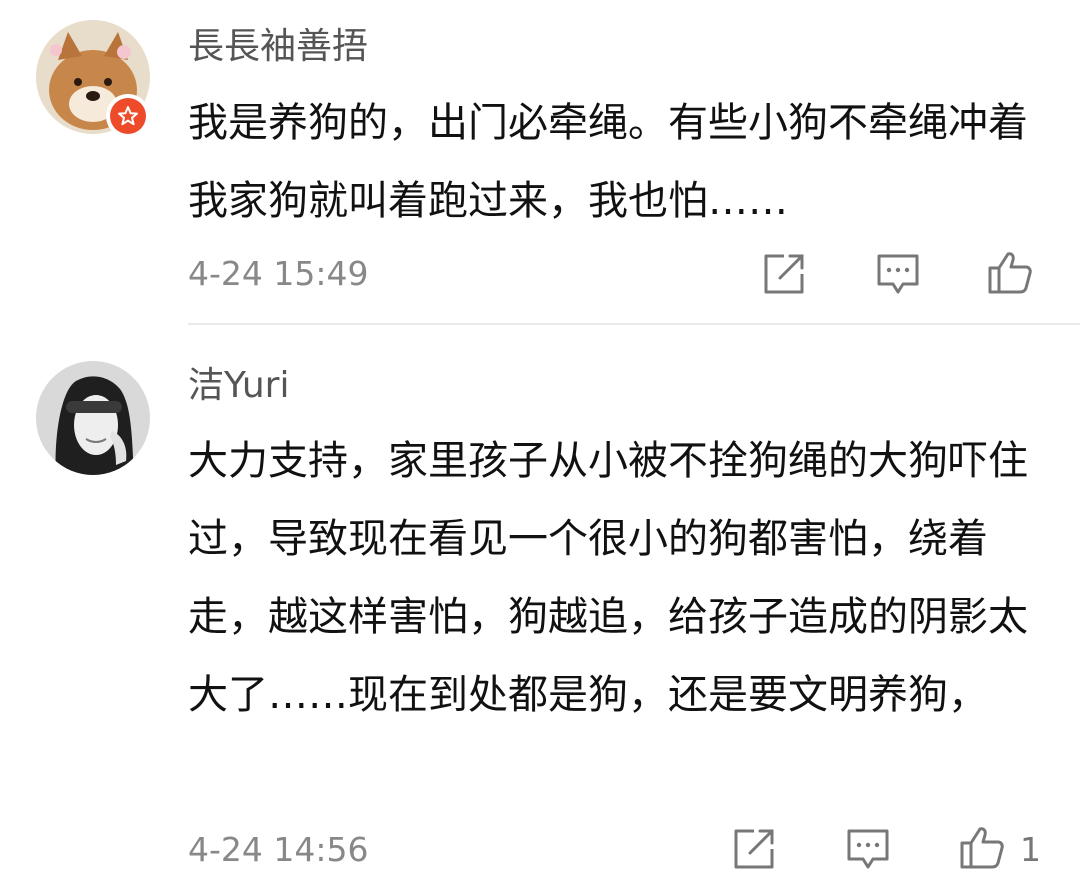 The width and height of the screenshot is (1080, 894). I want to click on username: 洁Yuri, so click(238, 386).